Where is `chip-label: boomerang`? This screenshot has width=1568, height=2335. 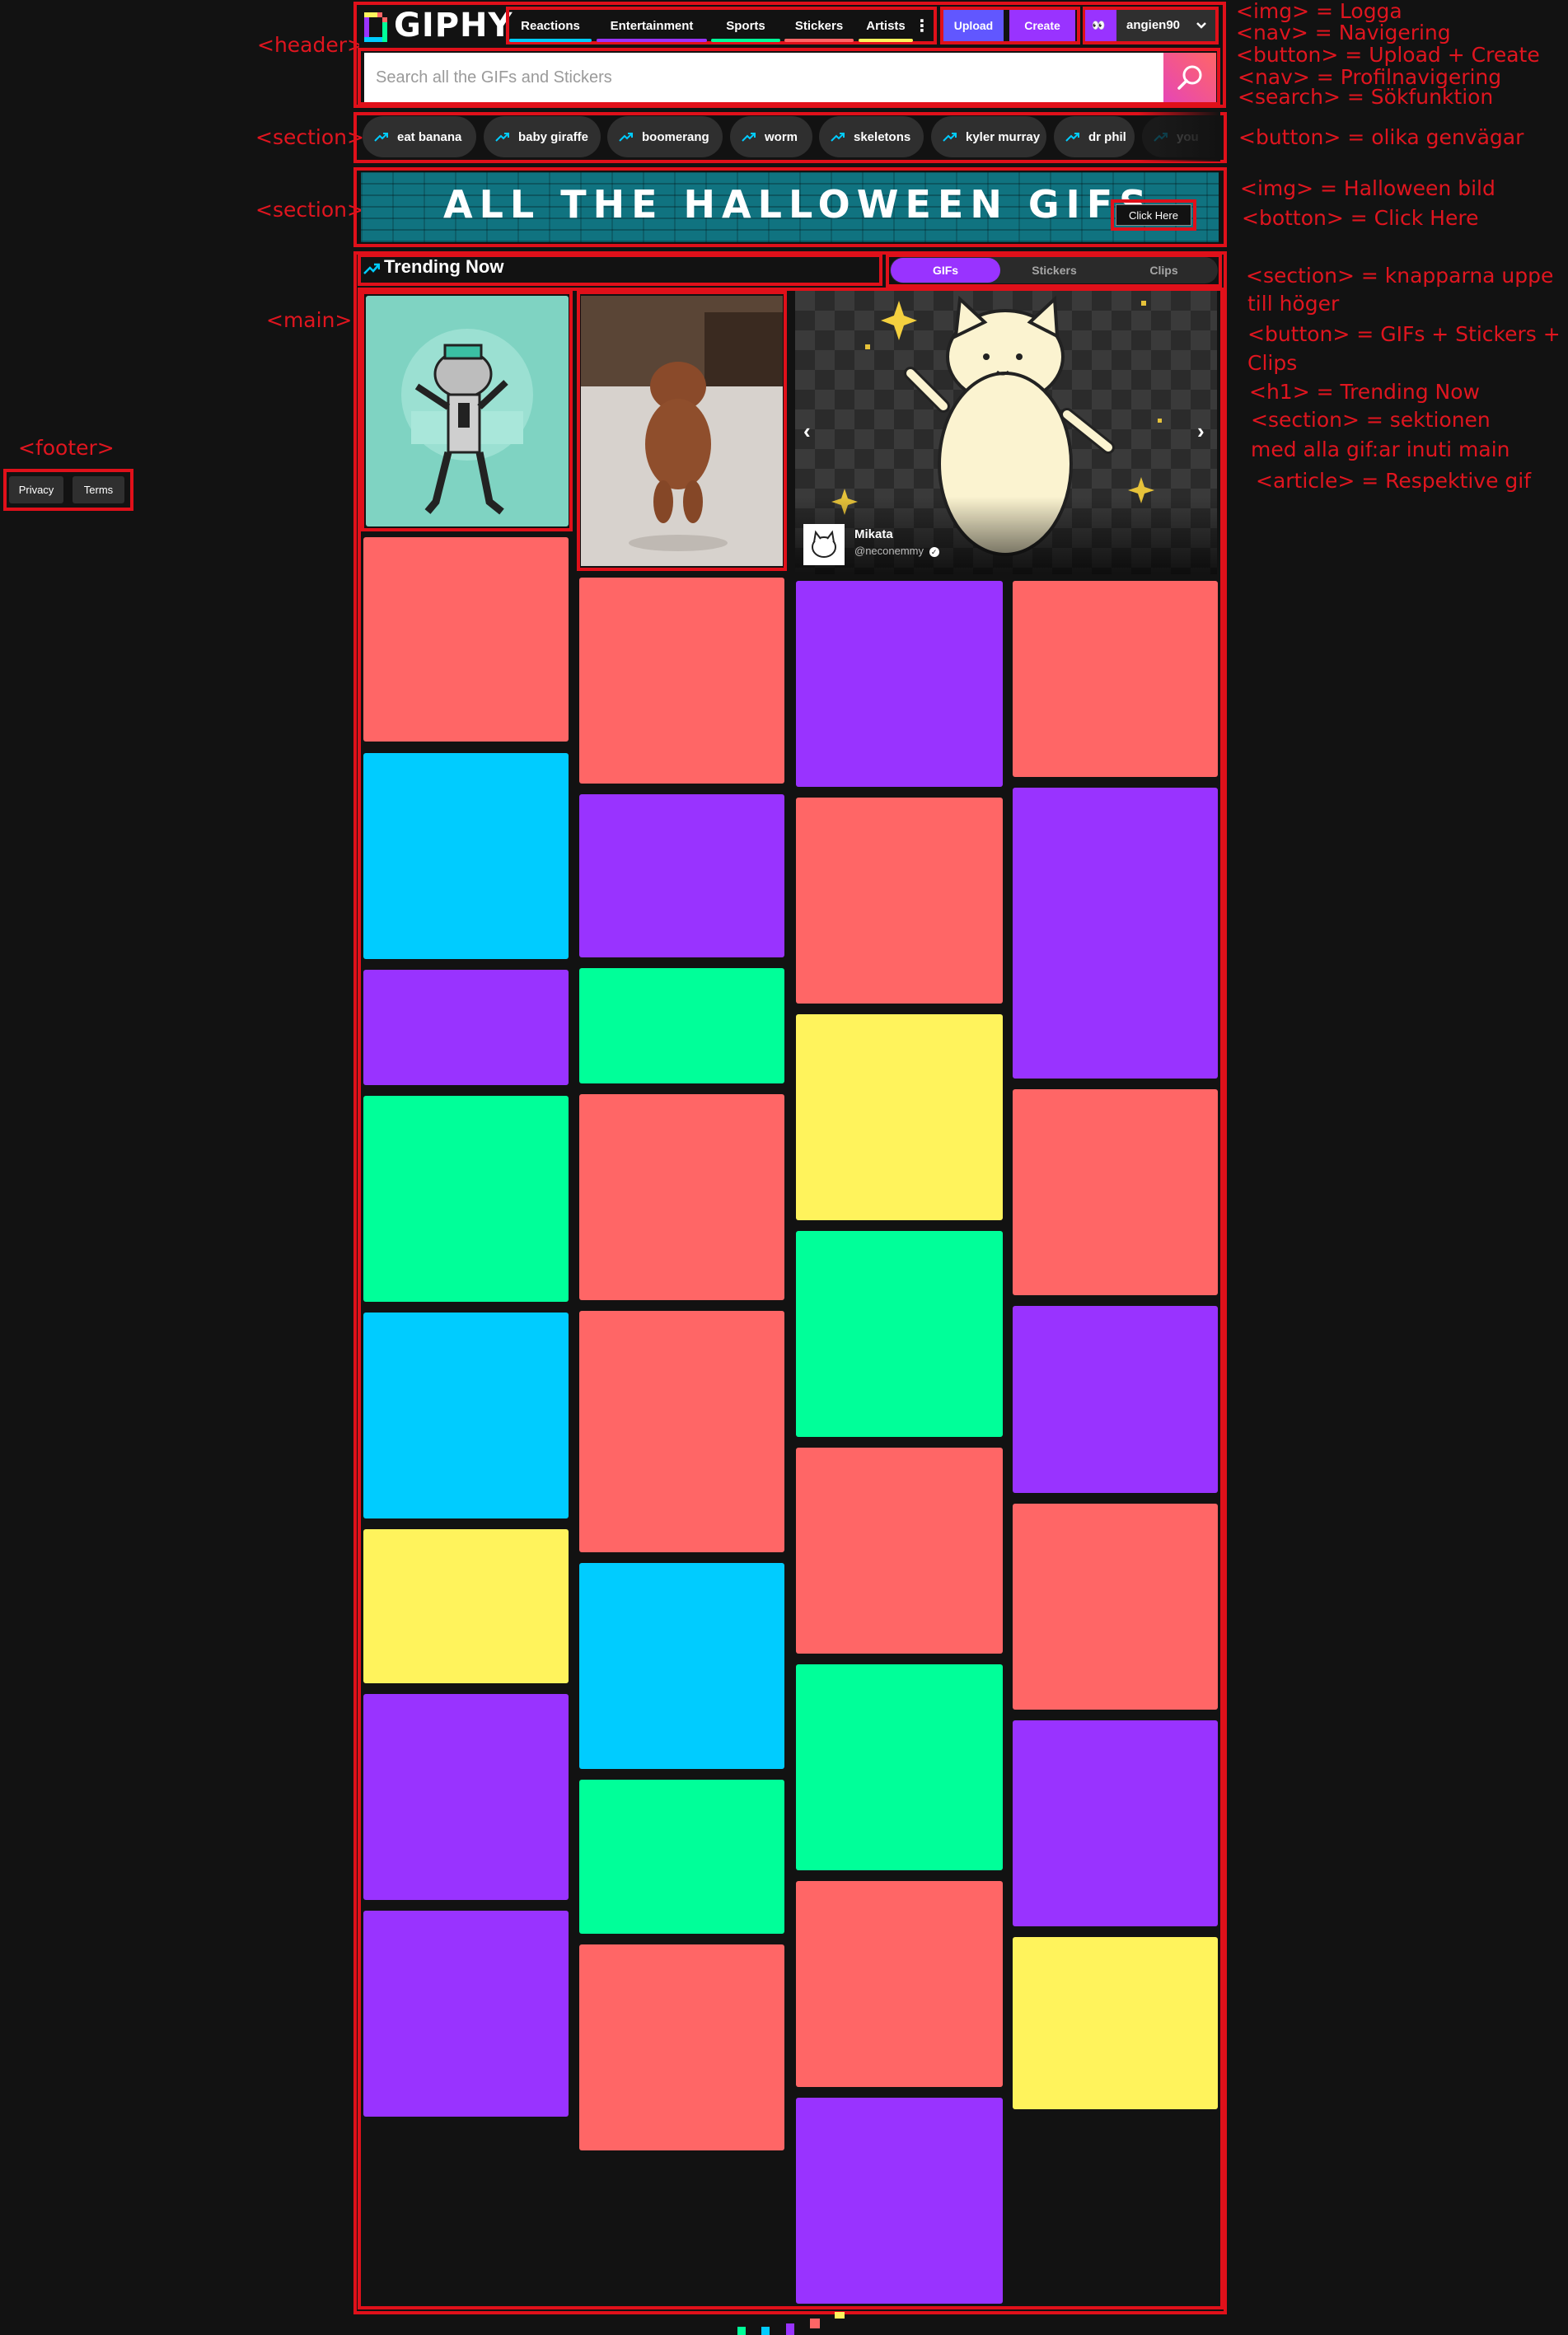
chip-label: boomerang is located at coordinates (675, 136).